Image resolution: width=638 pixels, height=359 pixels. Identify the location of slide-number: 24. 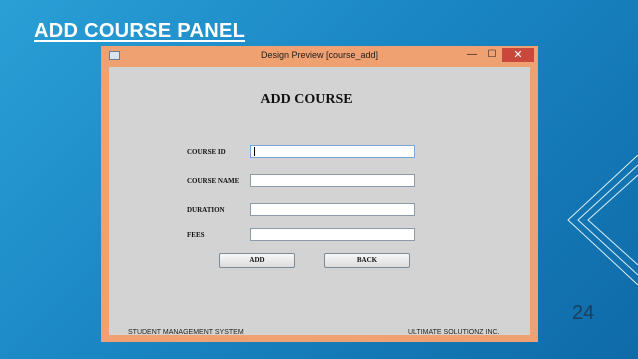
(583, 313).